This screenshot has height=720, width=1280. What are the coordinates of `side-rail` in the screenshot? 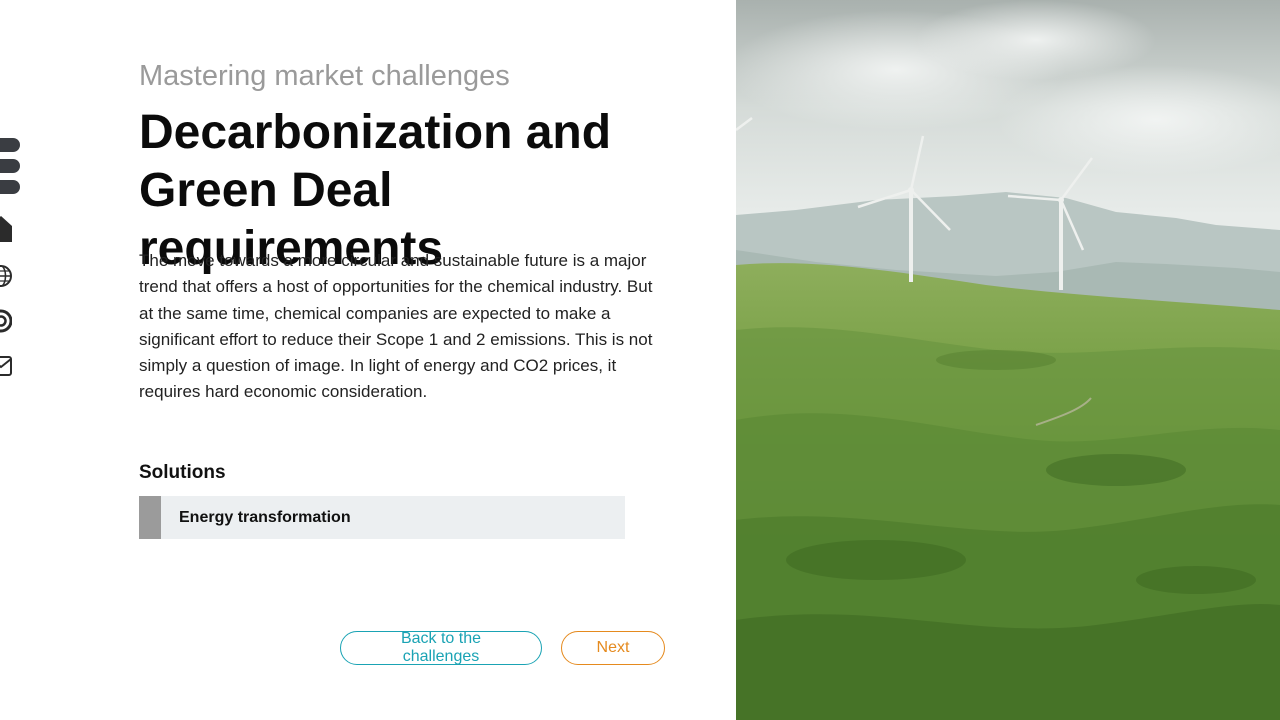 It's located at (15, 360).